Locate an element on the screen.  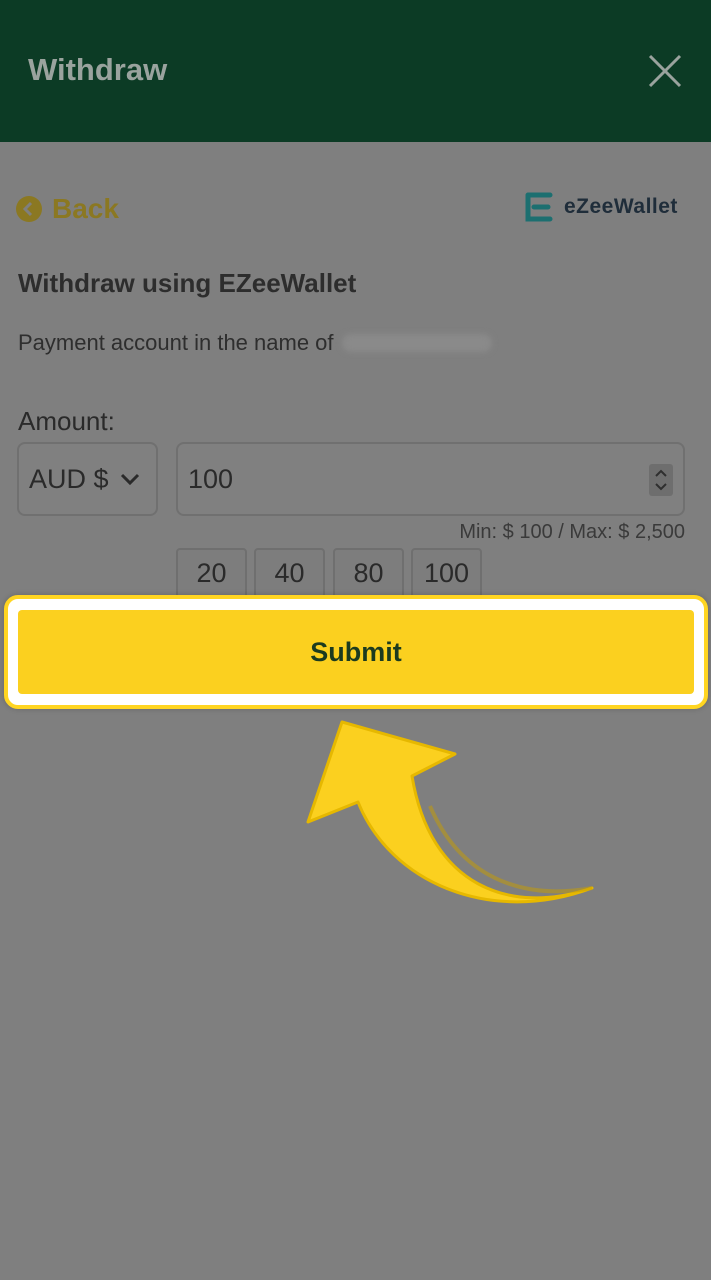
submit-label: Submit is located at coordinates (356, 651).